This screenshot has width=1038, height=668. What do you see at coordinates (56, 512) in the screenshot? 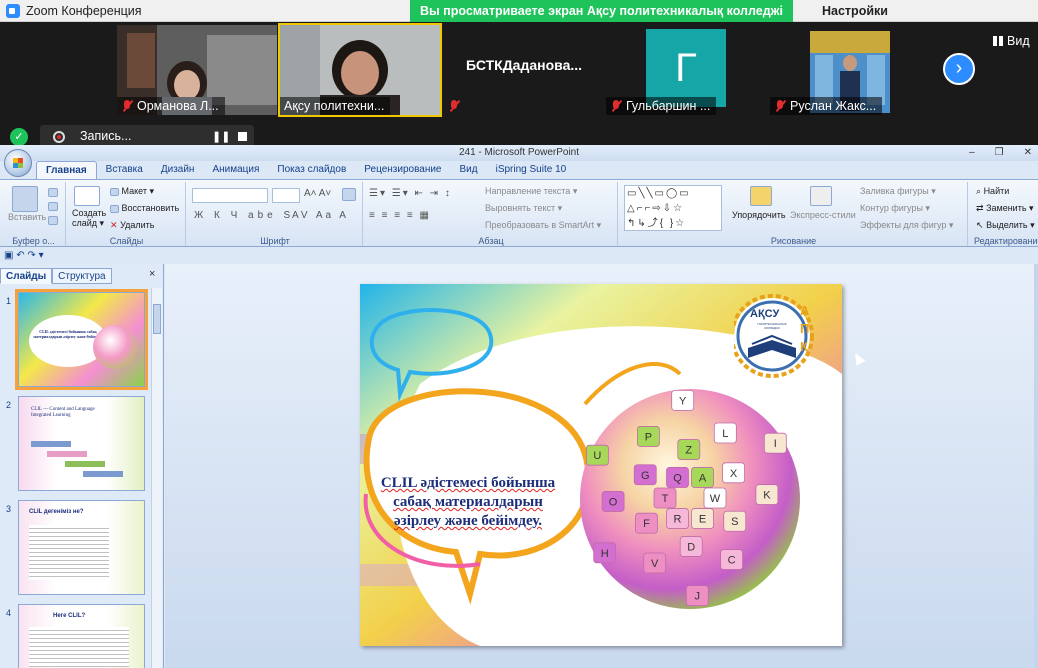
I see `thumbnail-caption: CLIL дегеніміз не?` at bounding box center [56, 512].